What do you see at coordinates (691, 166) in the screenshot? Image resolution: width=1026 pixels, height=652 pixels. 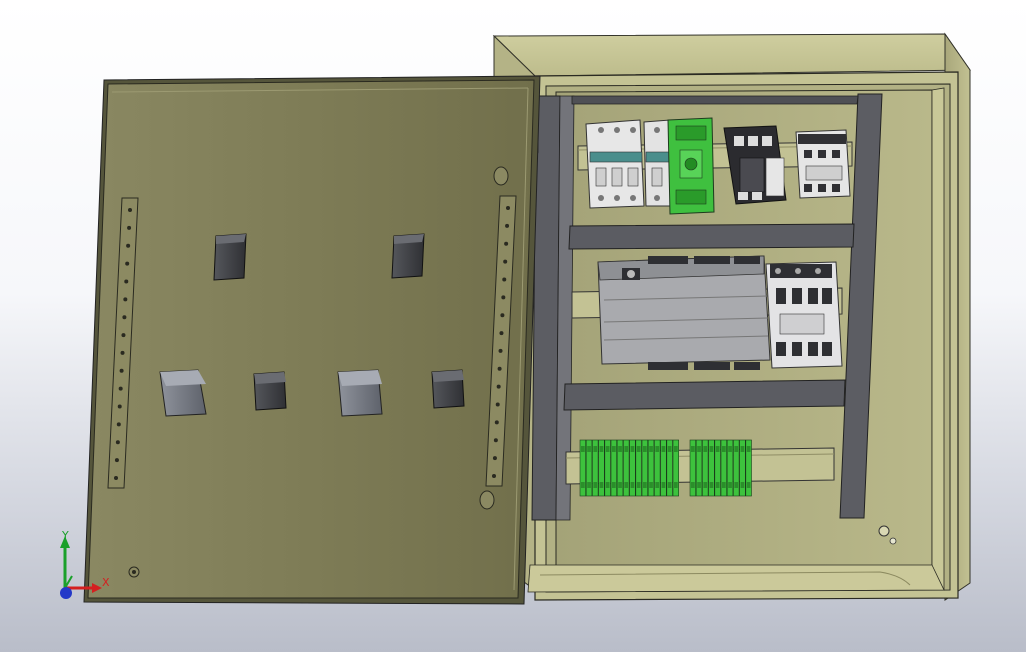 I see `motor-protection-relay` at bounding box center [691, 166].